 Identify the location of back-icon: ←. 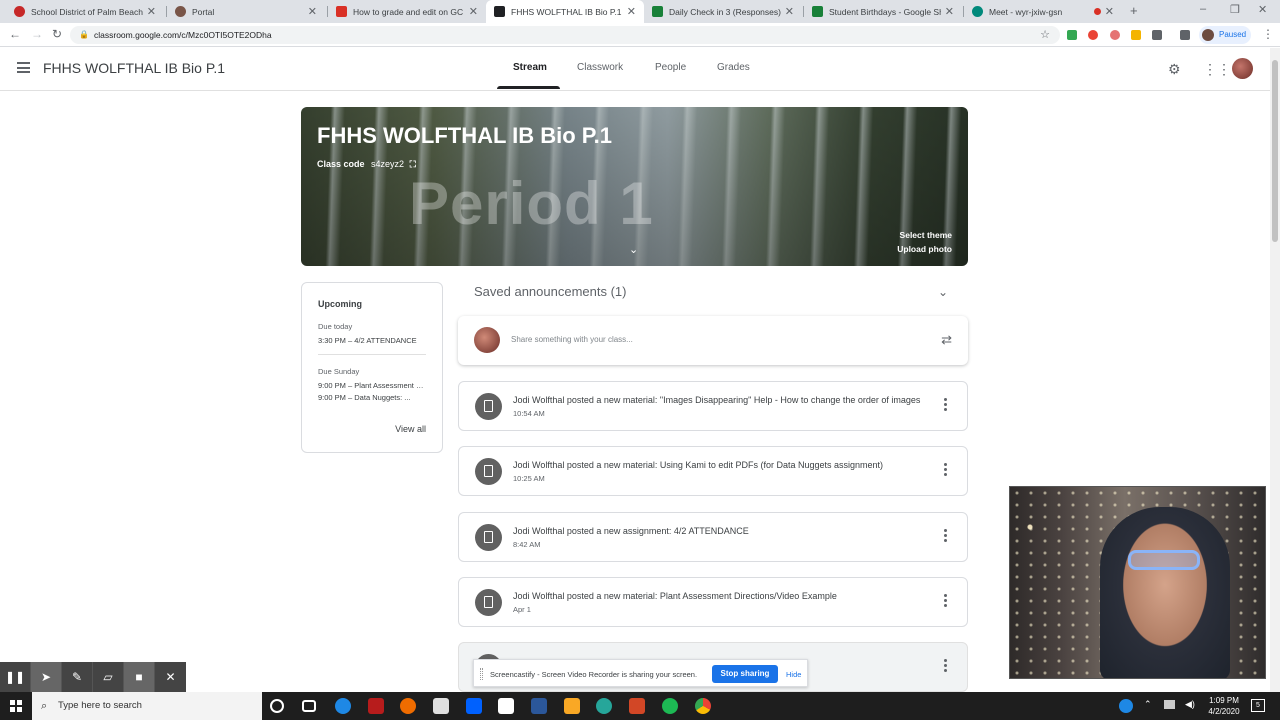
(15, 34).